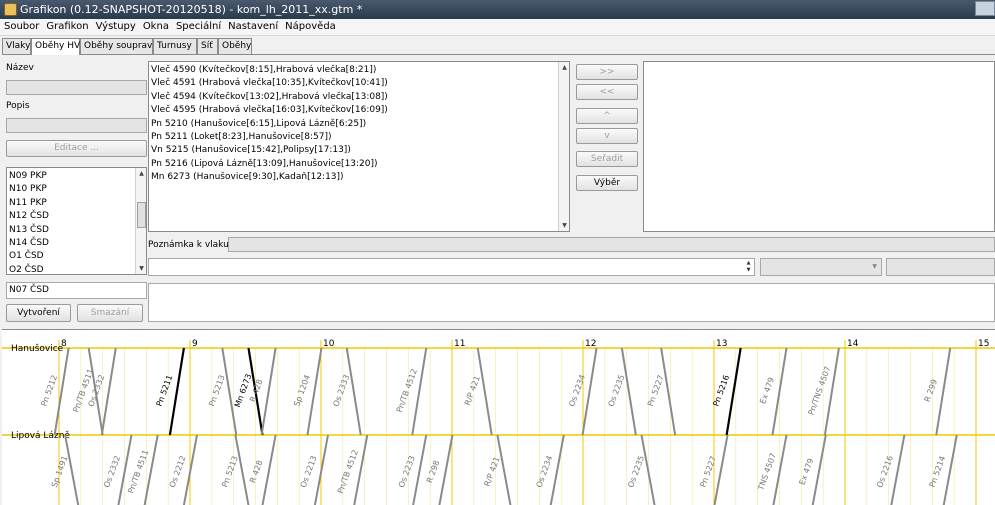 This screenshot has height=505, width=995. I want to click on train-note-label: Poznámka k vlaku:, so click(190, 245).